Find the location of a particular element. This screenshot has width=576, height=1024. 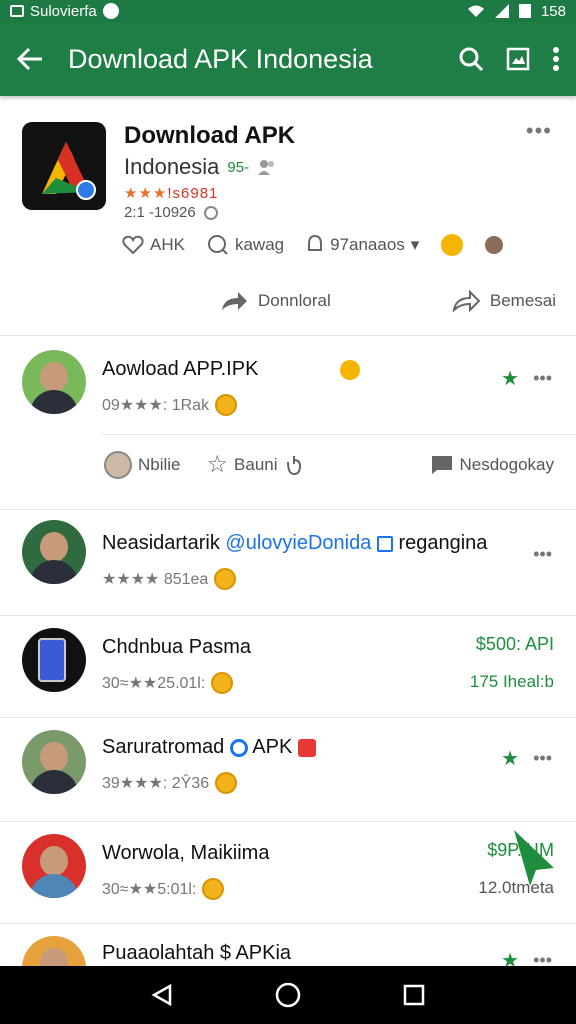

recents-nav-icon is located at coordinates (414, 995).